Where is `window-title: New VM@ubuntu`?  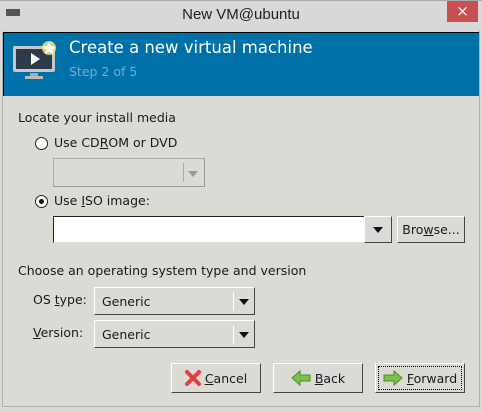 window-title: New VM@ubuntu is located at coordinates (241, 14).